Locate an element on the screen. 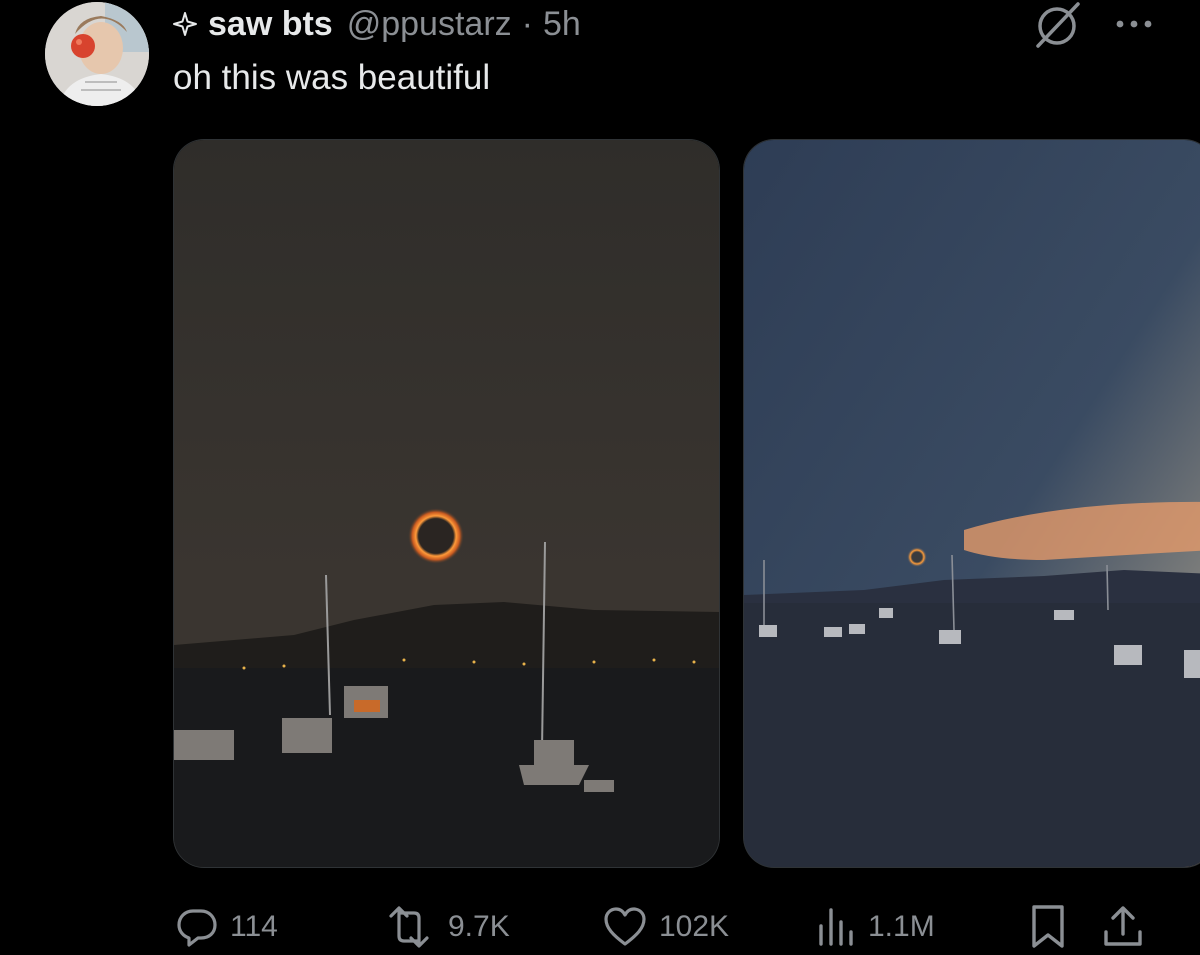  avatar is located at coordinates (97, 54).